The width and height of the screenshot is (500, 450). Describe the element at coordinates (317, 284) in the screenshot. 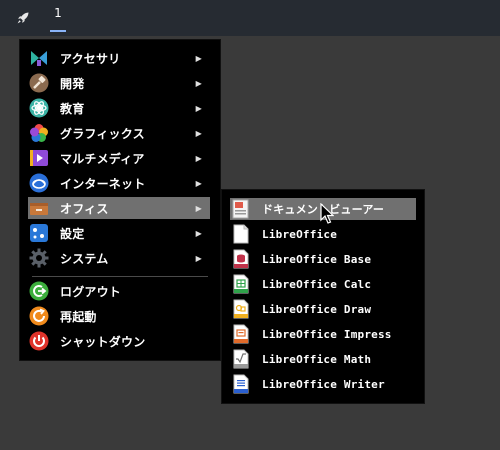

I see `submenu-item-label: LibreOffice Calc` at that location.